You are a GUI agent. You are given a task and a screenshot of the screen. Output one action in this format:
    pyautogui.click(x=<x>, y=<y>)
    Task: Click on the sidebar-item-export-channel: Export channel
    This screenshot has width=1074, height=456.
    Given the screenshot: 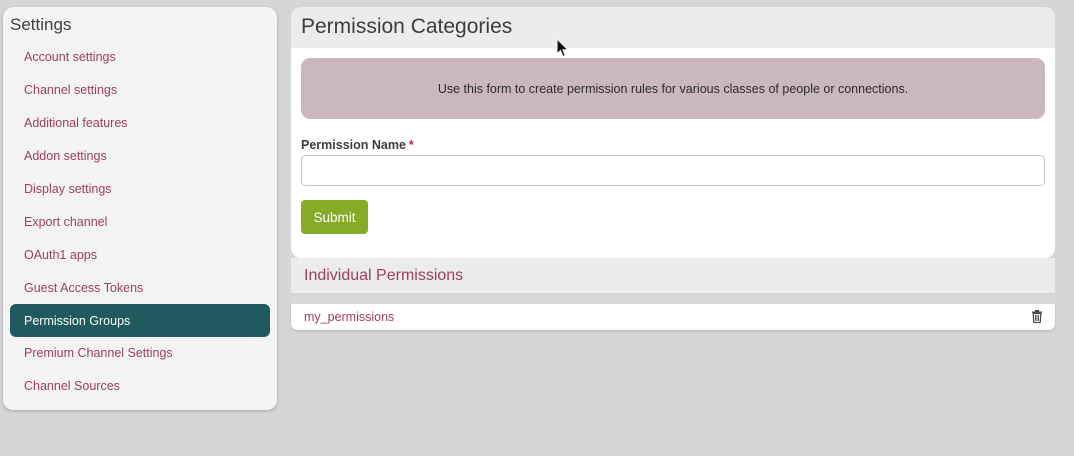 What is the action you would take?
    pyautogui.click(x=140, y=221)
    